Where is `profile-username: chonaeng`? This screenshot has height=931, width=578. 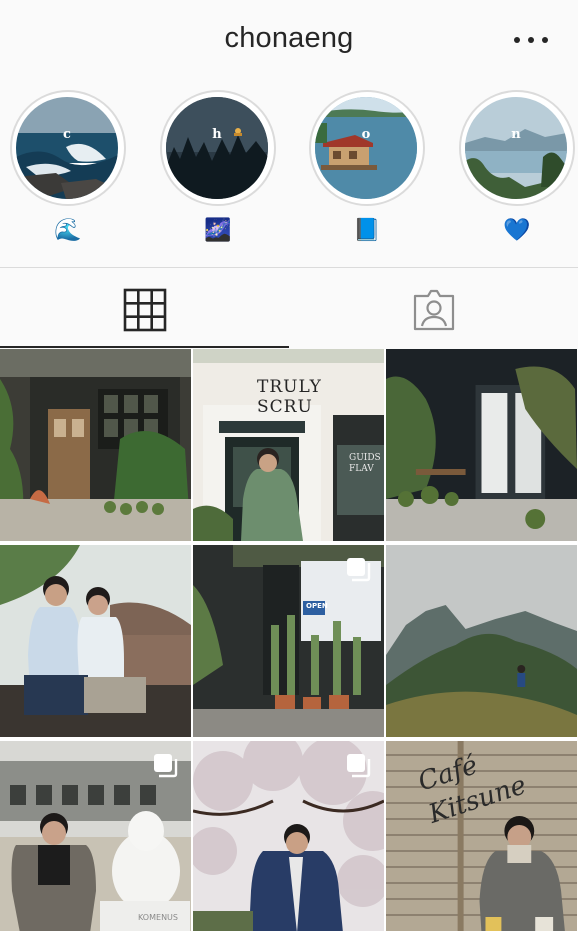 profile-username: chonaeng is located at coordinates (289, 38).